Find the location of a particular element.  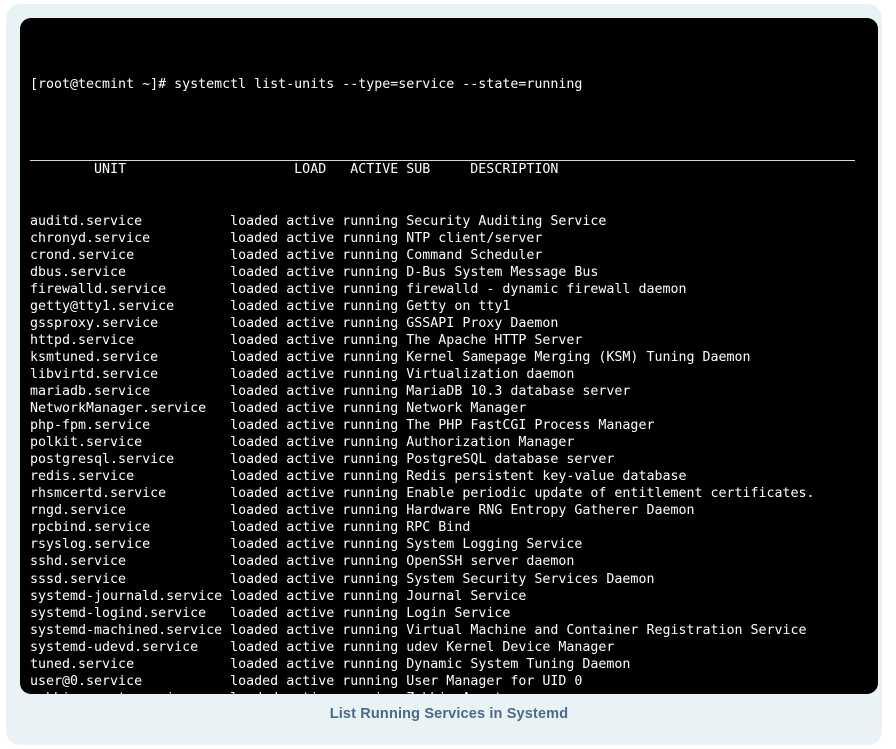

cell-description: Dynamic System Tuning Daemon is located at coordinates (518, 664).